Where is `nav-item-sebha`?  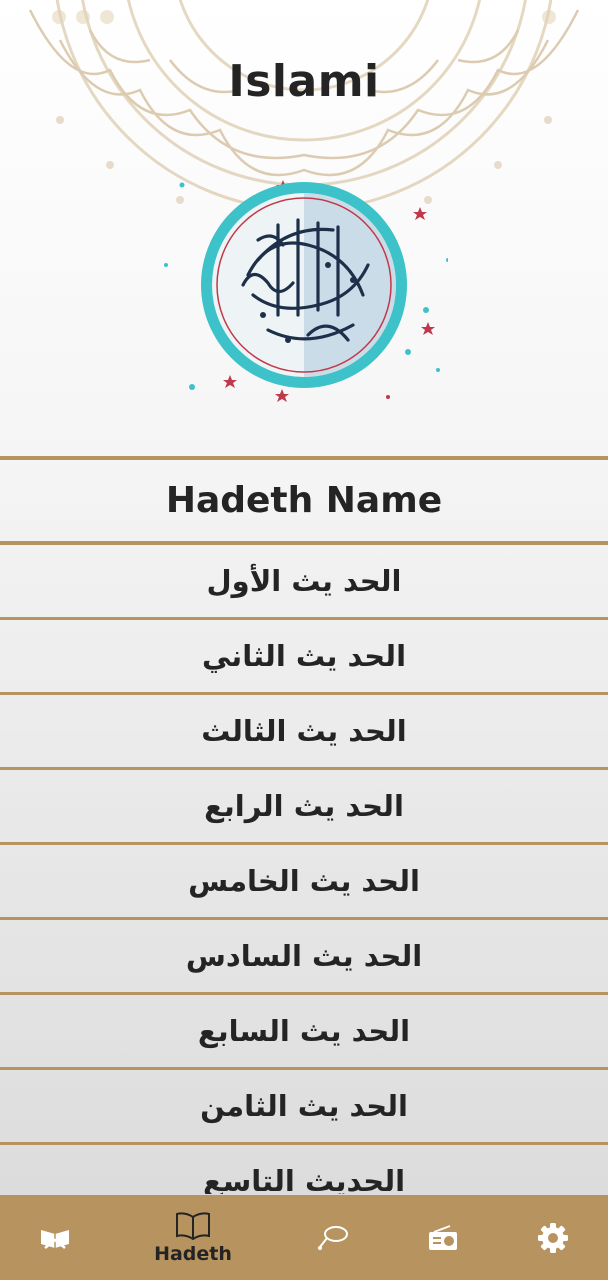
nav-item-sebha is located at coordinates (333, 1237).